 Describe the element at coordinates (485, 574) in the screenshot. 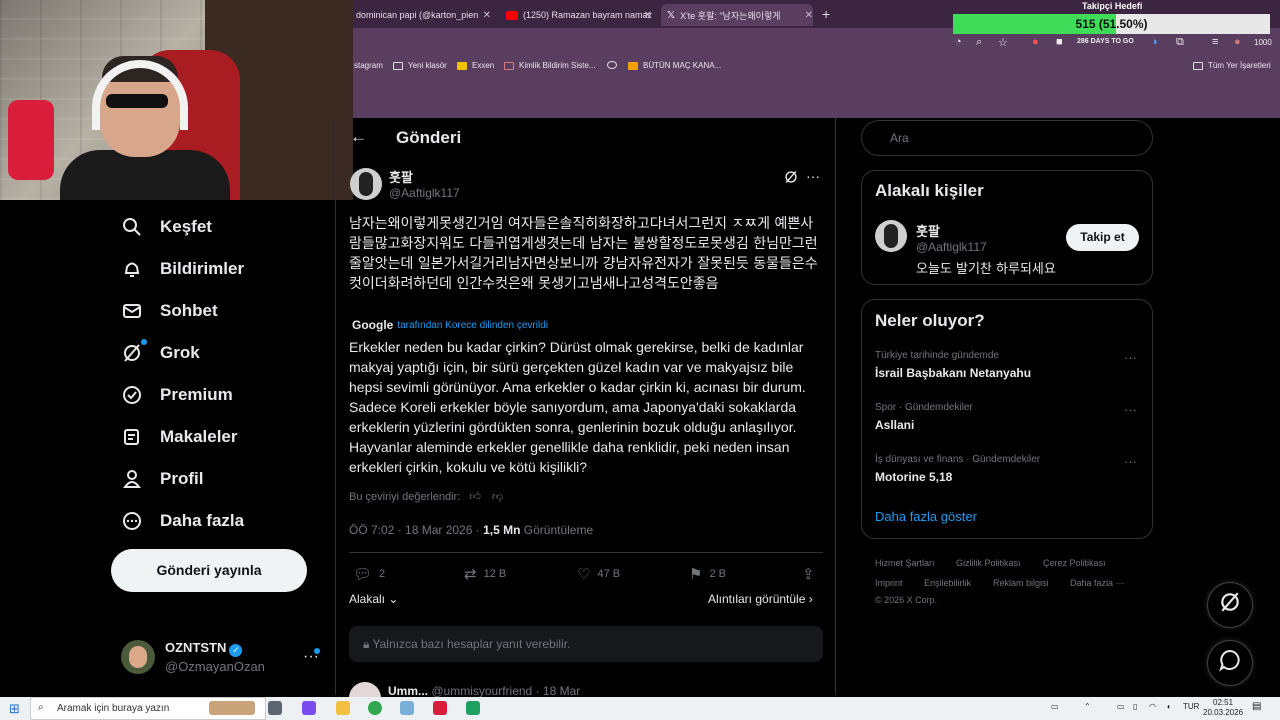

I see `repost-button: ⇄ 12 B` at that location.